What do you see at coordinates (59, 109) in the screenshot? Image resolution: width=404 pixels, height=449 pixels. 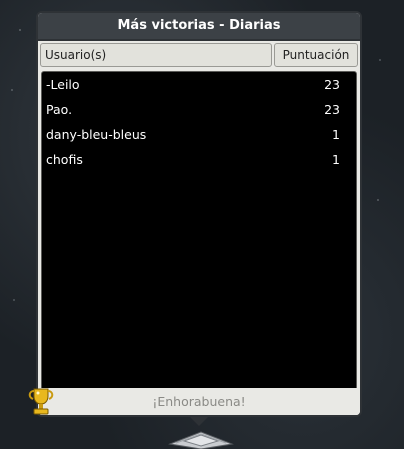 I see `list-item-user: Pao.` at bounding box center [59, 109].